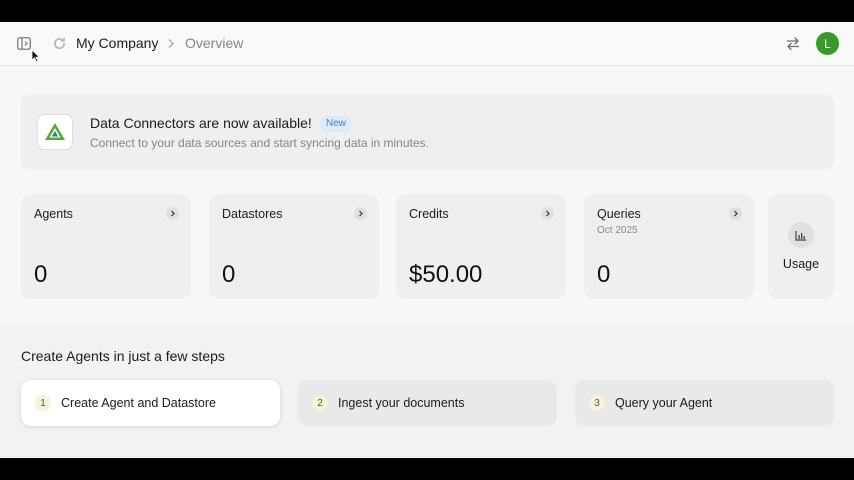 The height and width of the screenshot is (480, 854). What do you see at coordinates (801, 264) in the screenshot?
I see `usage-label: Usage` at bounding box center [801, 264].